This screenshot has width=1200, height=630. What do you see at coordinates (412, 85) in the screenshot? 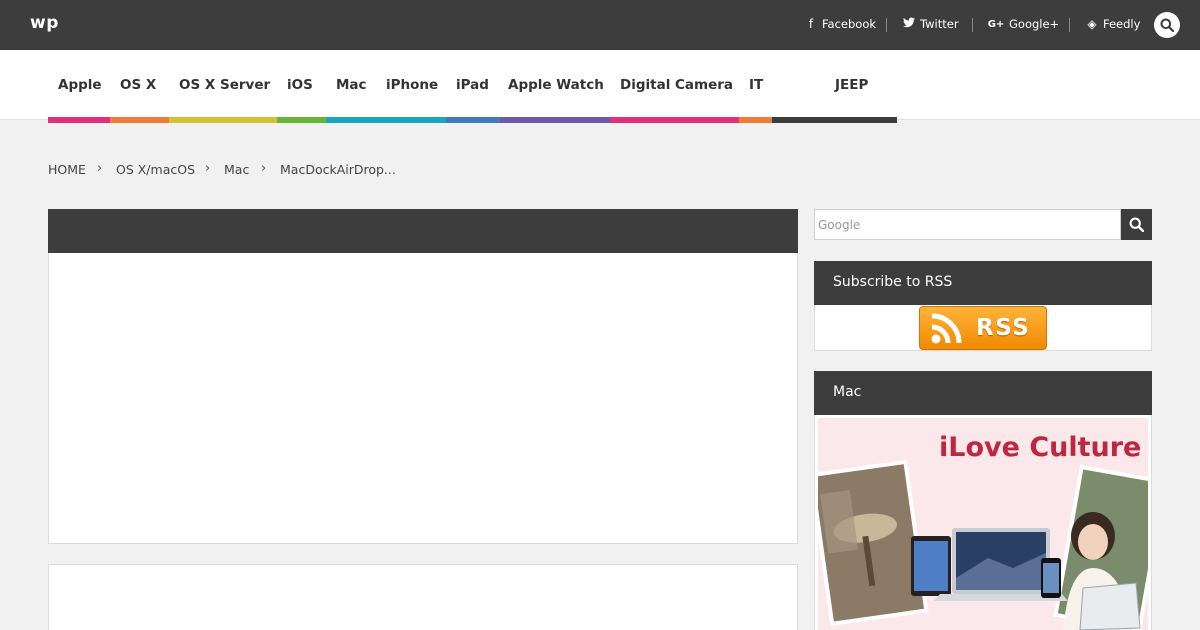
I see `nav-item-iphone: iPhone` at bounding box center [412, 85].